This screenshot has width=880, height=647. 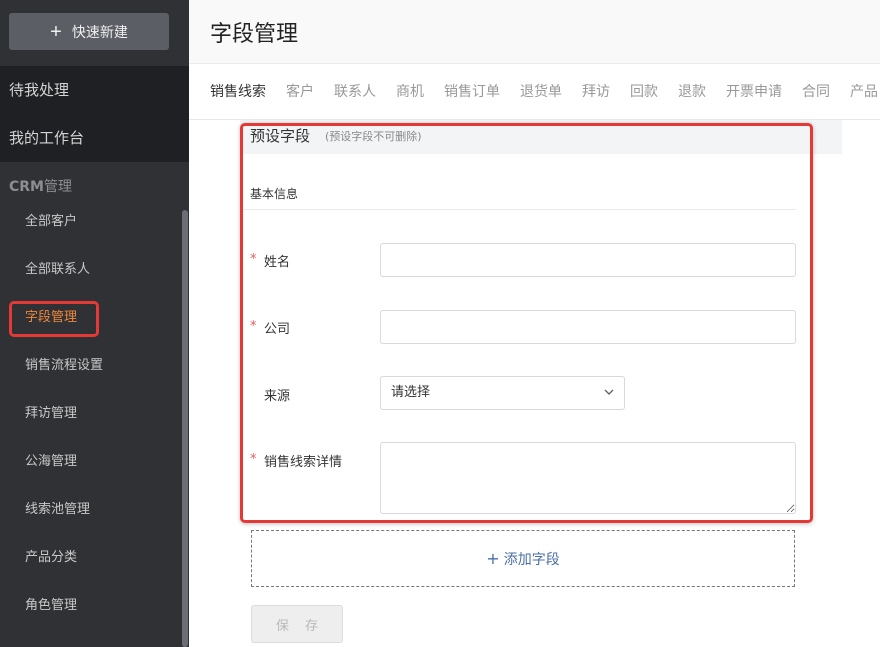 I want to click on crm-prefix: CRM, so click(x=26, y=187).